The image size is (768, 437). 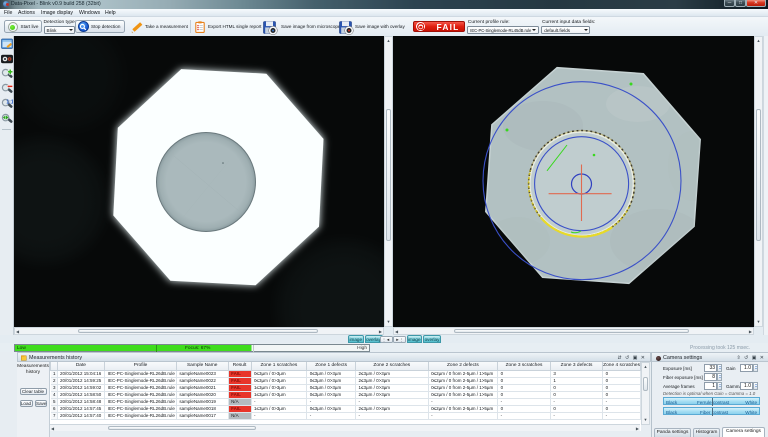 What do you see at coordinates (9, 102) in the screenshot?
I see `svg-text: 1:1` at bounding box center [9, 102].